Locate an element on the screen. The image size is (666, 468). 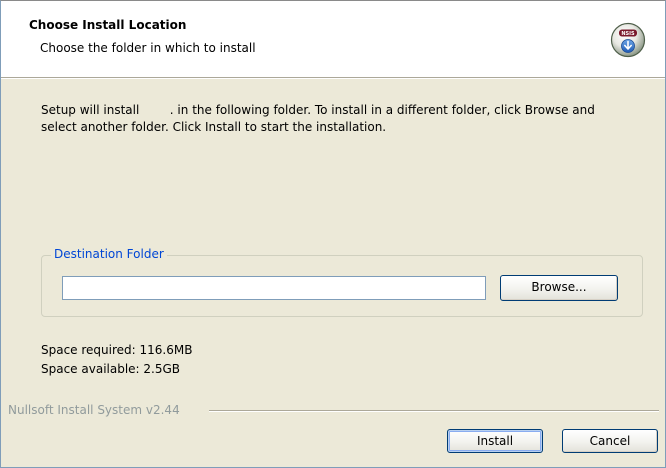
branding-text: Nullsoft Install System v2.44 is located at coordinates (96, 410).